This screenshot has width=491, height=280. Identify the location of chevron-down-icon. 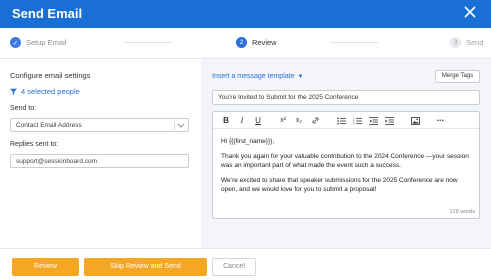
(181, 125).